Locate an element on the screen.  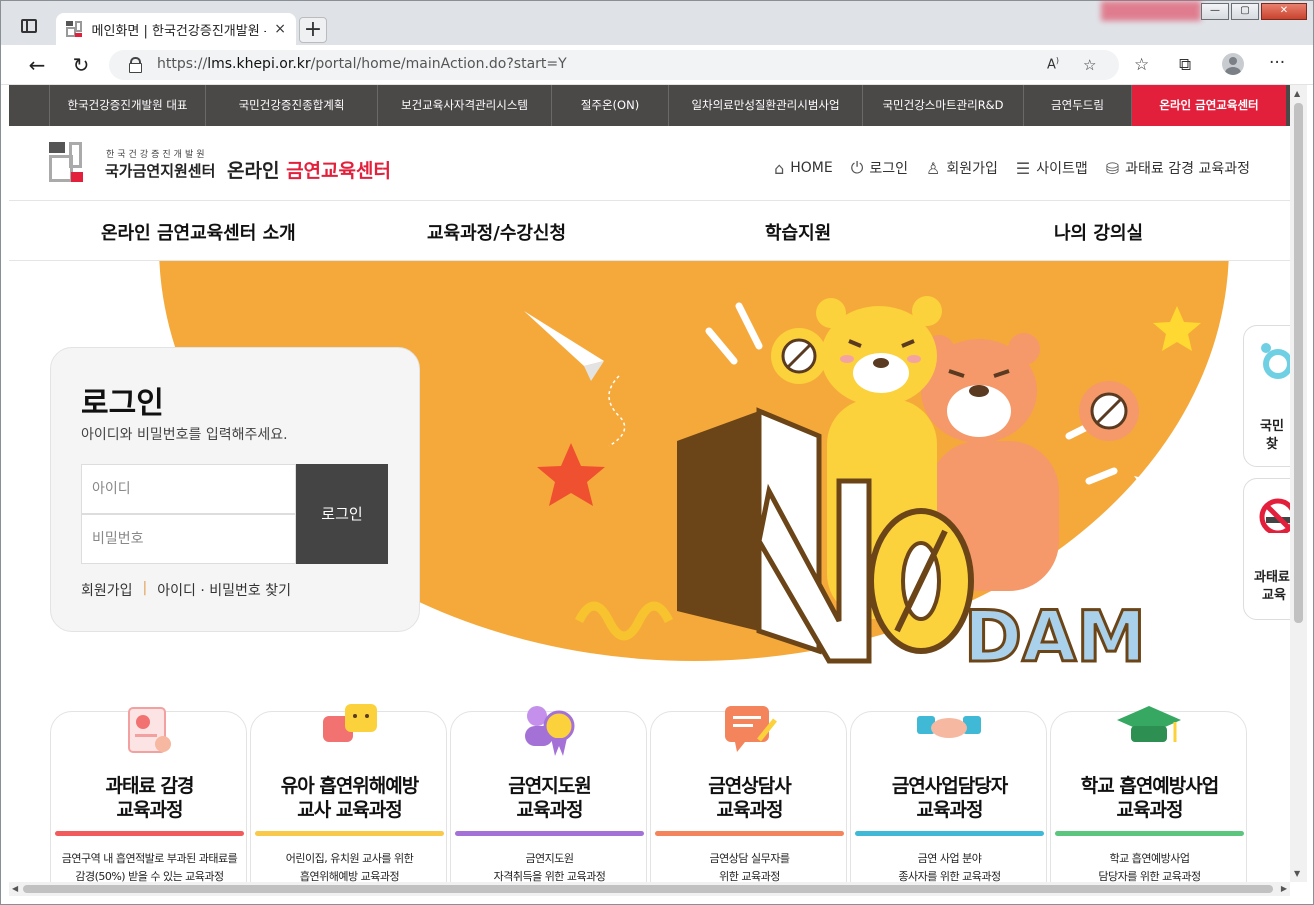
gnb-item-my-classroom: 나의 강의실 is located at coordinates (1098, 232).